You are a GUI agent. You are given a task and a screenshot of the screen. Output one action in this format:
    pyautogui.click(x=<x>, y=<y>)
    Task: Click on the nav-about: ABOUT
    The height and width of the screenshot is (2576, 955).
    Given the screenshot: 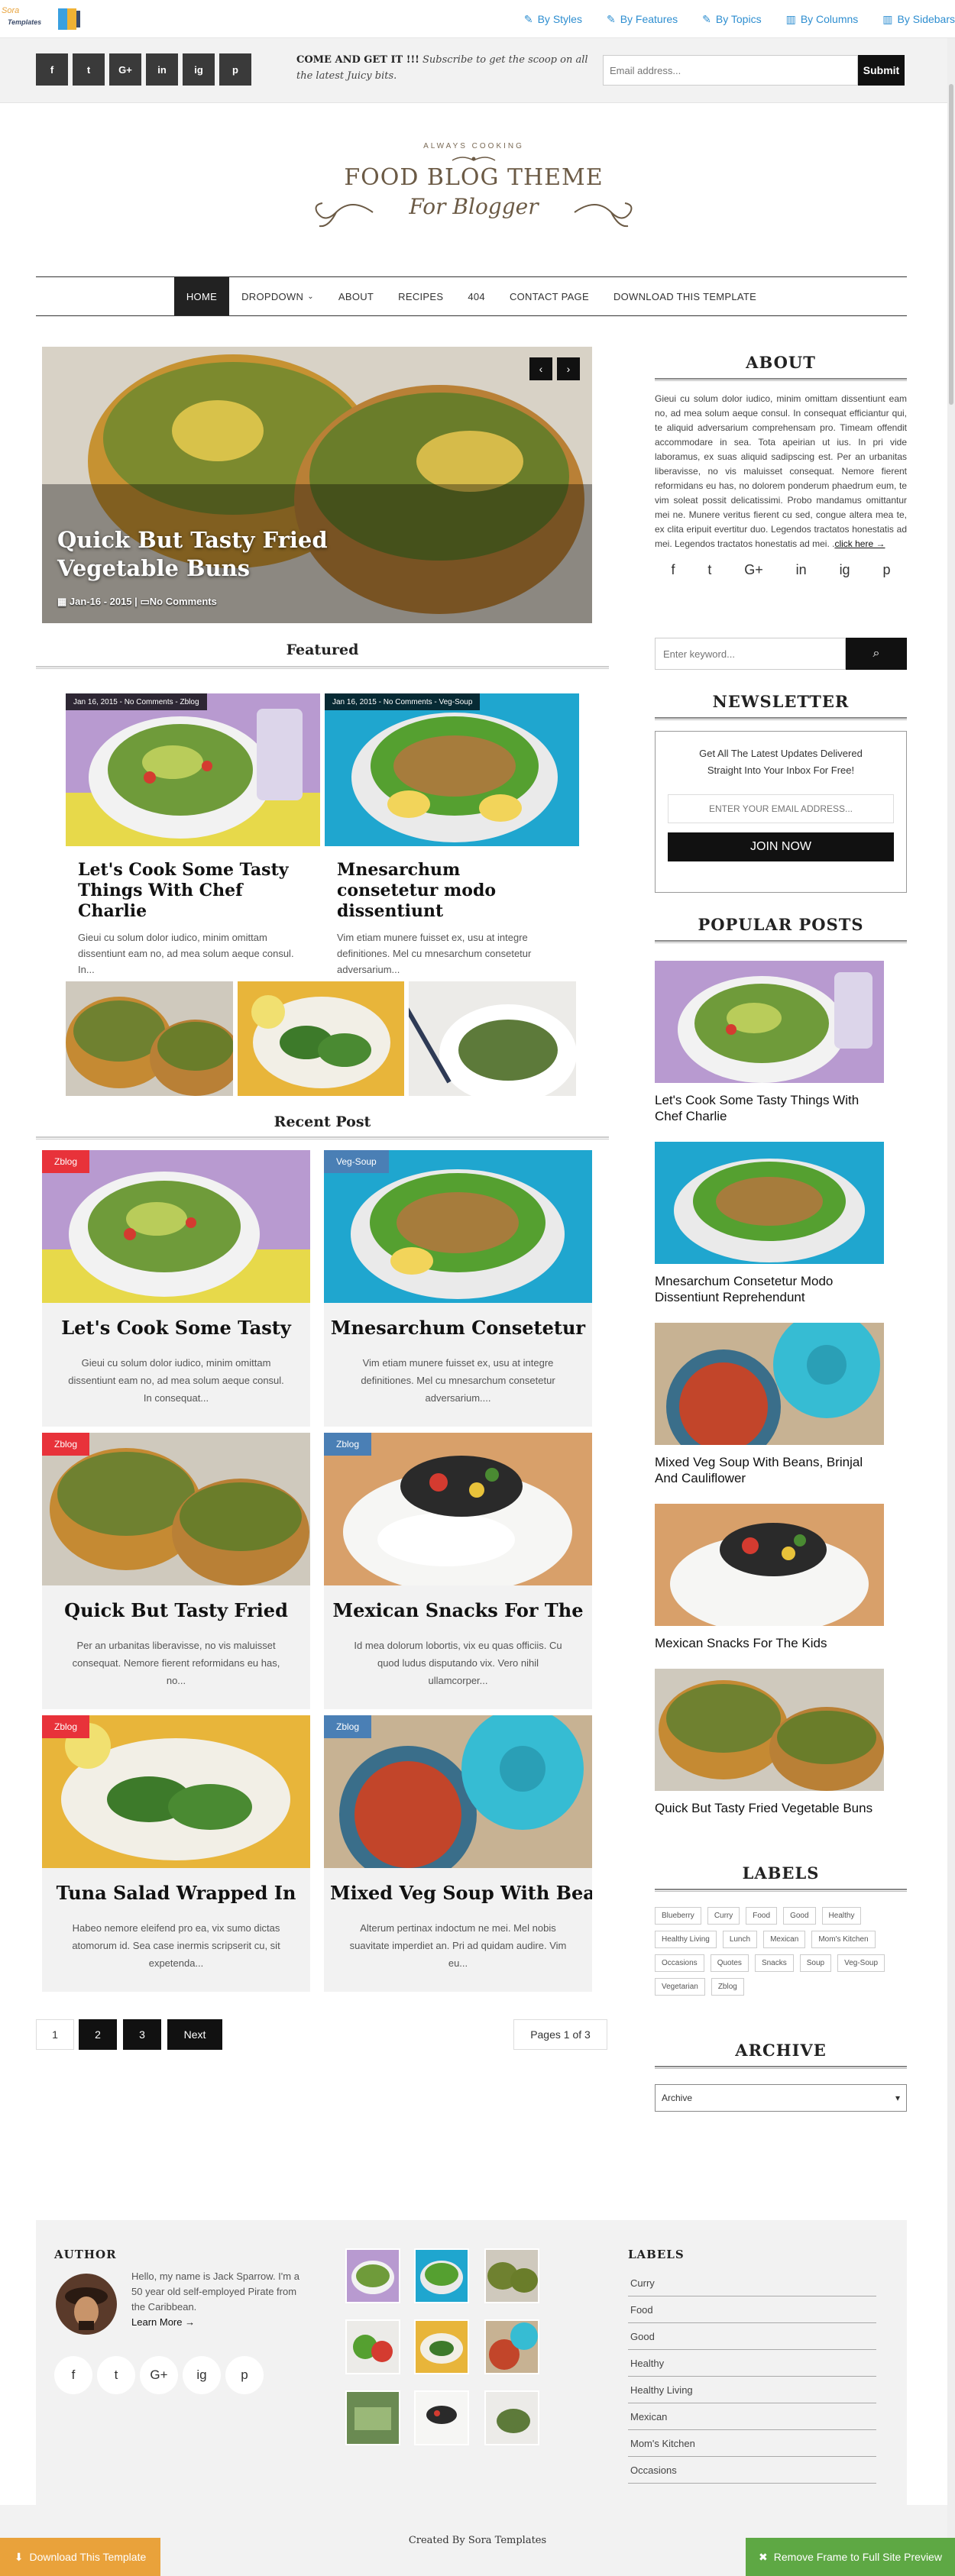 What is the action you would take?
    pyautogui.click(x=356, y=296)
    